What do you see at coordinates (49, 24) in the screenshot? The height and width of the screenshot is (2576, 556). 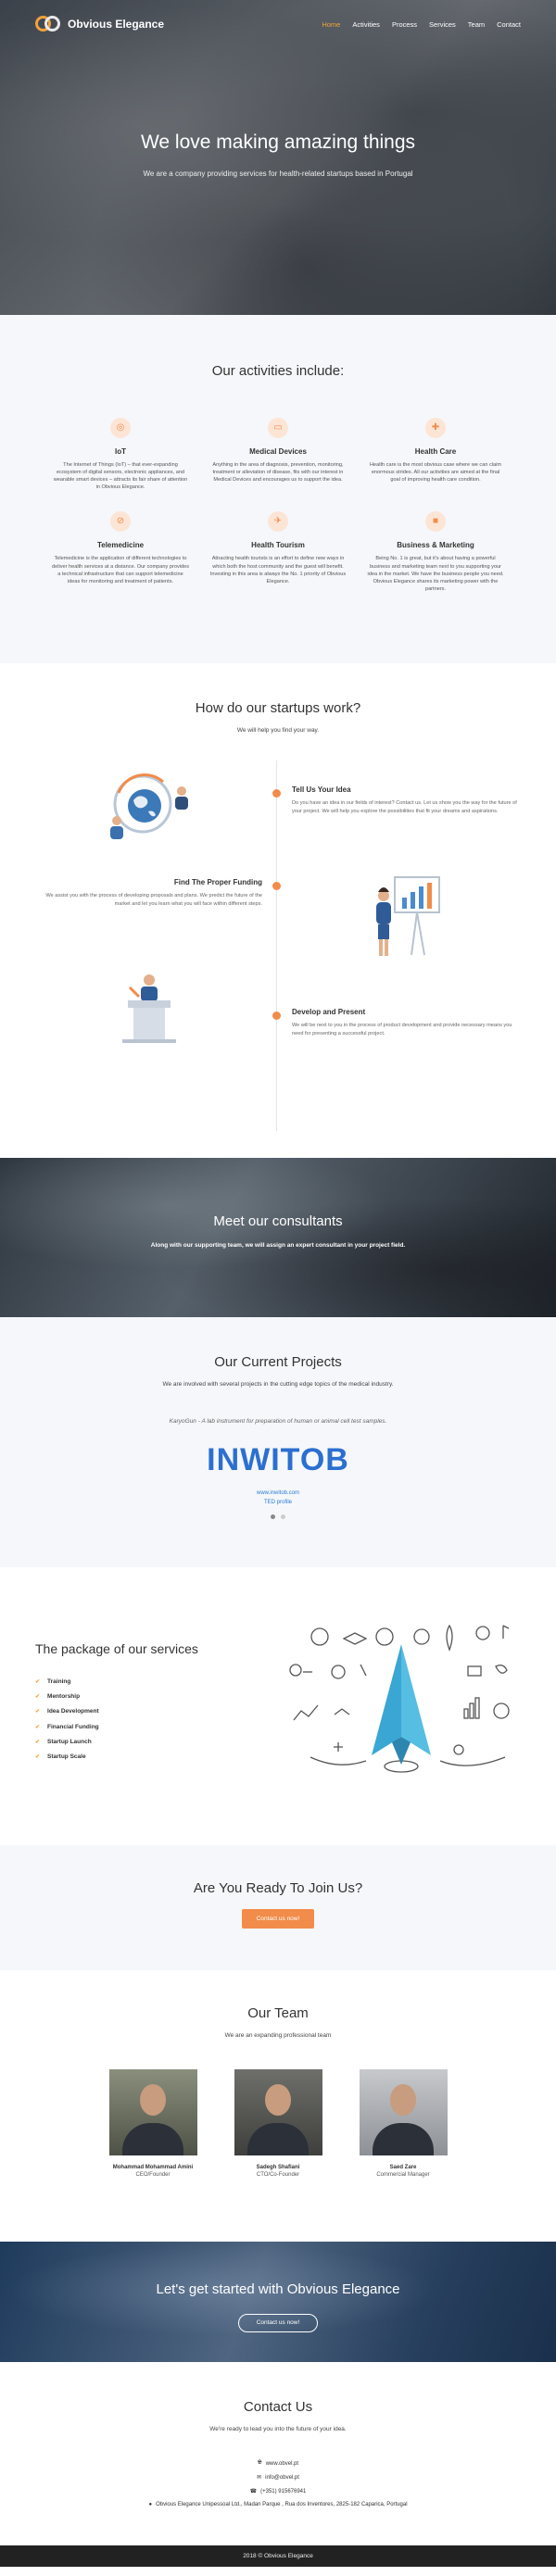 I see `logo-mark-icon` at bounding box center [49, 24].